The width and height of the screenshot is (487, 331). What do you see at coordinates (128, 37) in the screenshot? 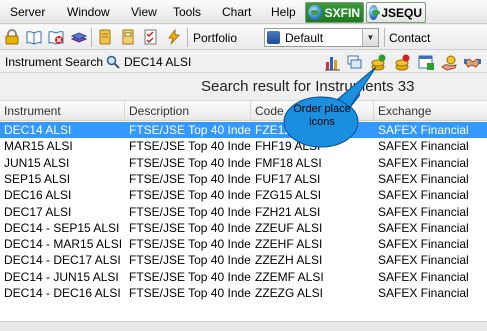
I see `note-icon` at bounding box center [128, 37].